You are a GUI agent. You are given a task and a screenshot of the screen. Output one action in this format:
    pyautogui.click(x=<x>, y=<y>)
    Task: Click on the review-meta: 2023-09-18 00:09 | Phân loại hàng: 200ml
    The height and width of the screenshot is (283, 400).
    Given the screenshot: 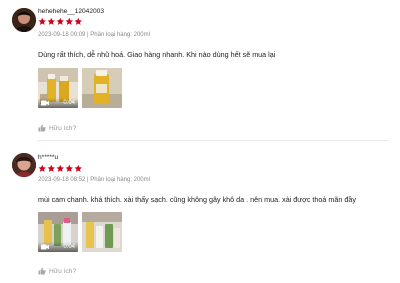 What is the action you would take?
    pyautogui.click(x=94, y=35)
    